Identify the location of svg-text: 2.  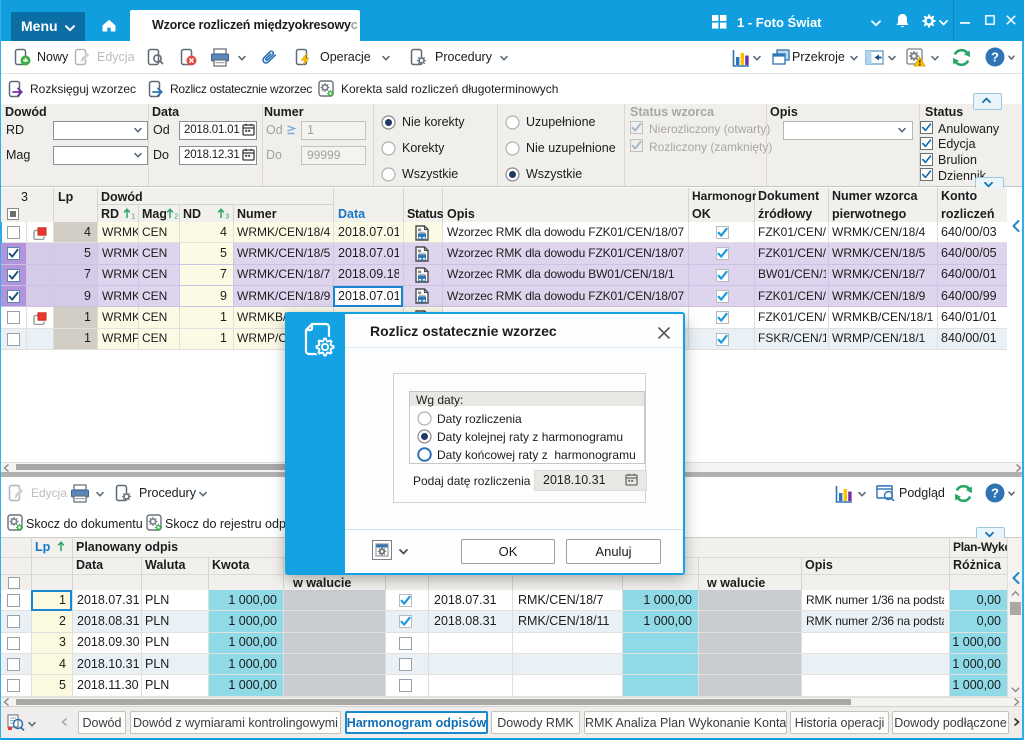
(176, 217).